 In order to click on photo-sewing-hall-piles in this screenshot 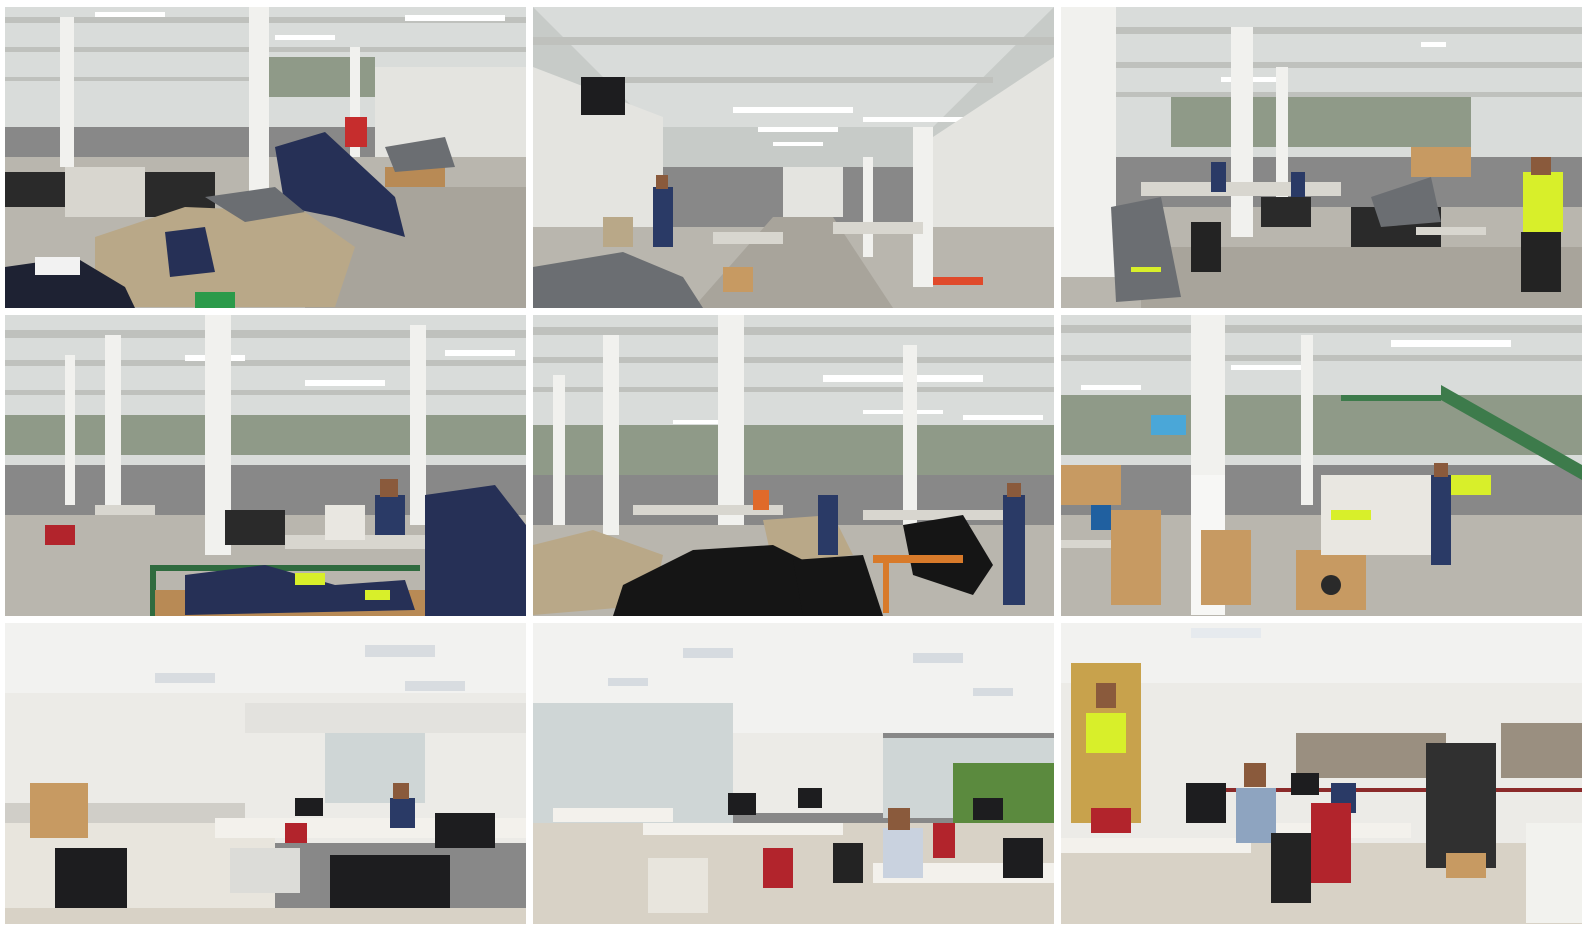, I will do `click(793, 465)`.